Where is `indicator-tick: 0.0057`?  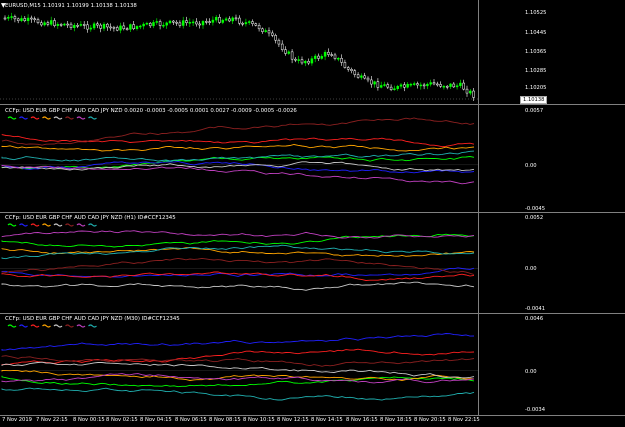
indicator-tick: 0.0057 is located at coordinates (534, 111).